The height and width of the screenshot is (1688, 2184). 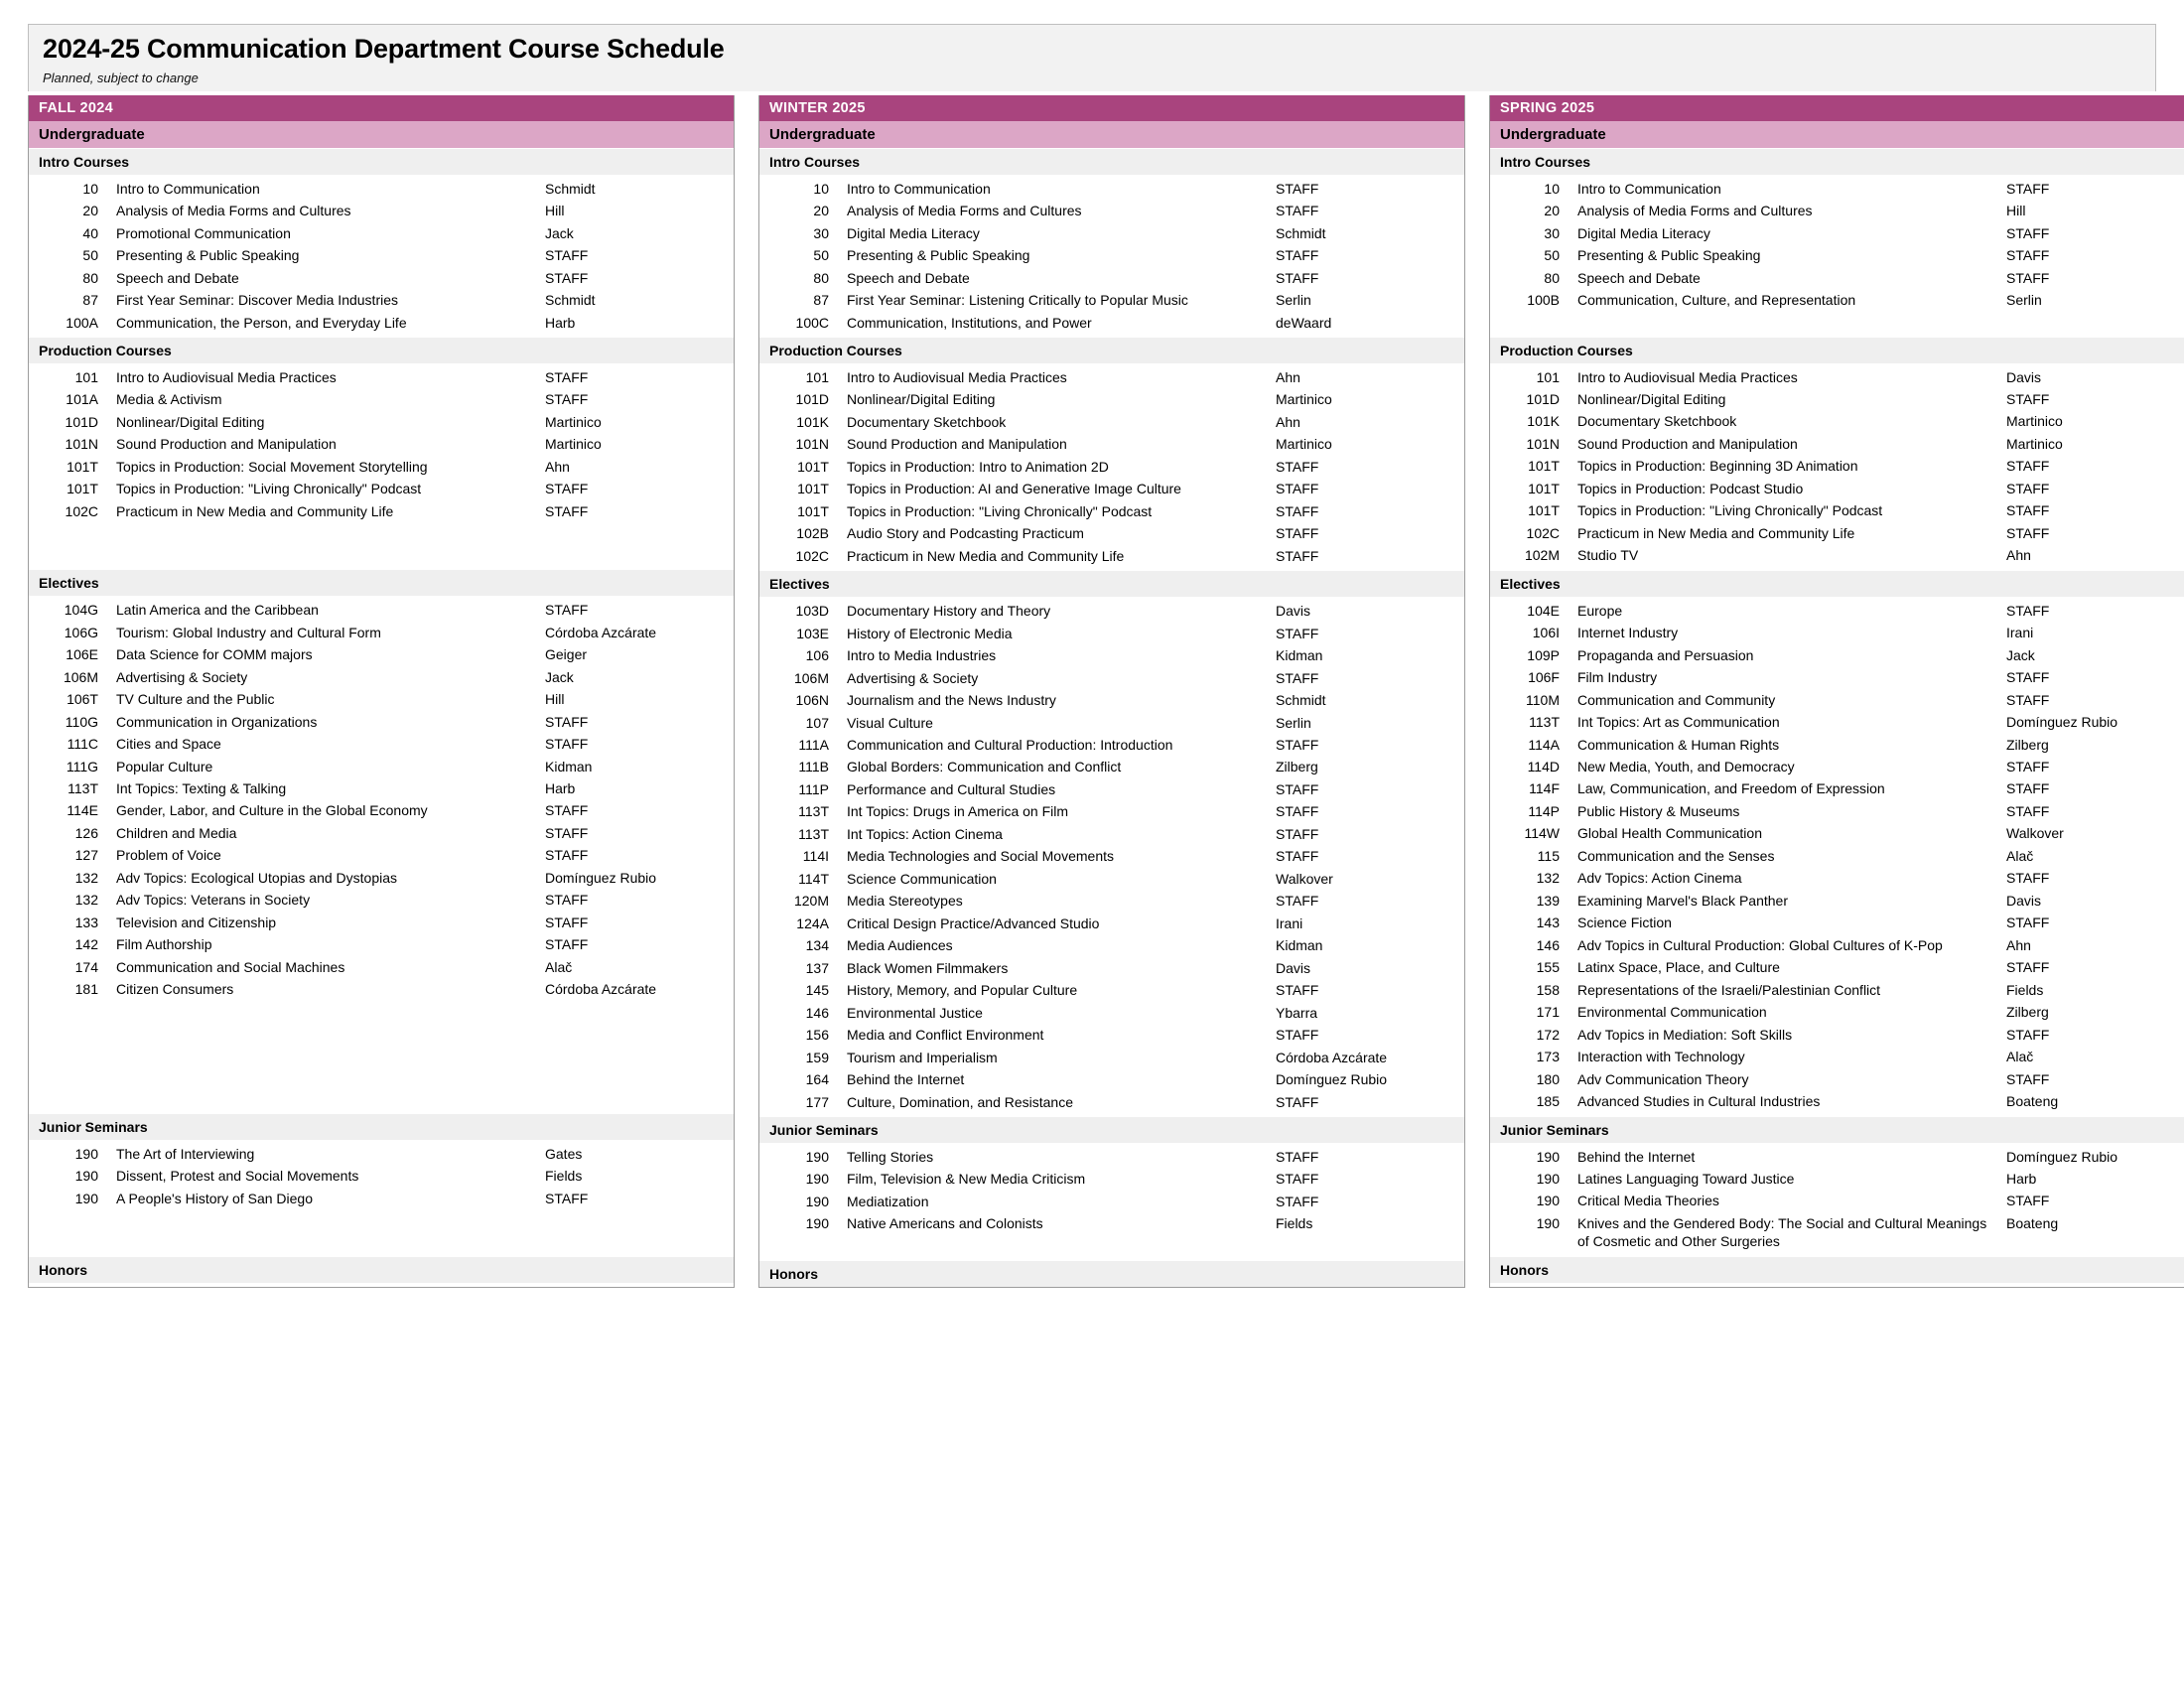 I want to click on course-number: 111G, so click(x=82, y=766).